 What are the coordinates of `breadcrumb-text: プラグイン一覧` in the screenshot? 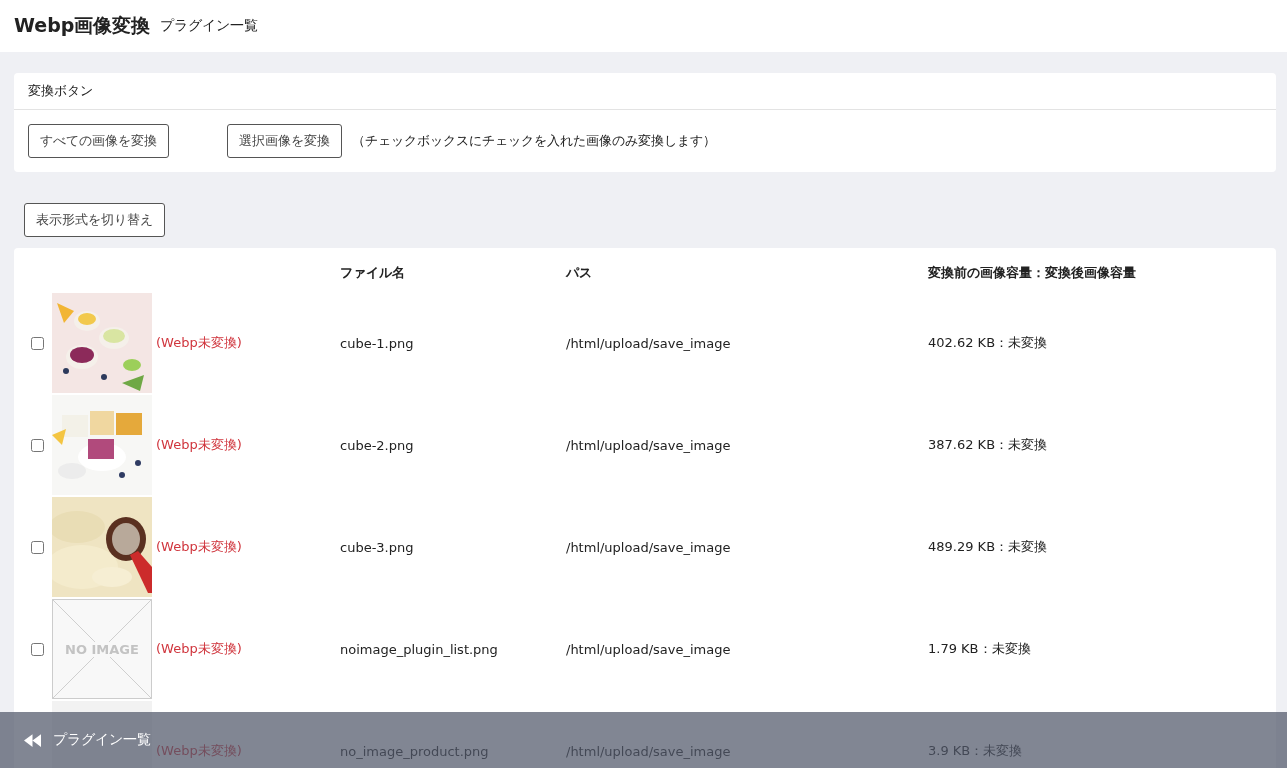 It's located at (209, 26).